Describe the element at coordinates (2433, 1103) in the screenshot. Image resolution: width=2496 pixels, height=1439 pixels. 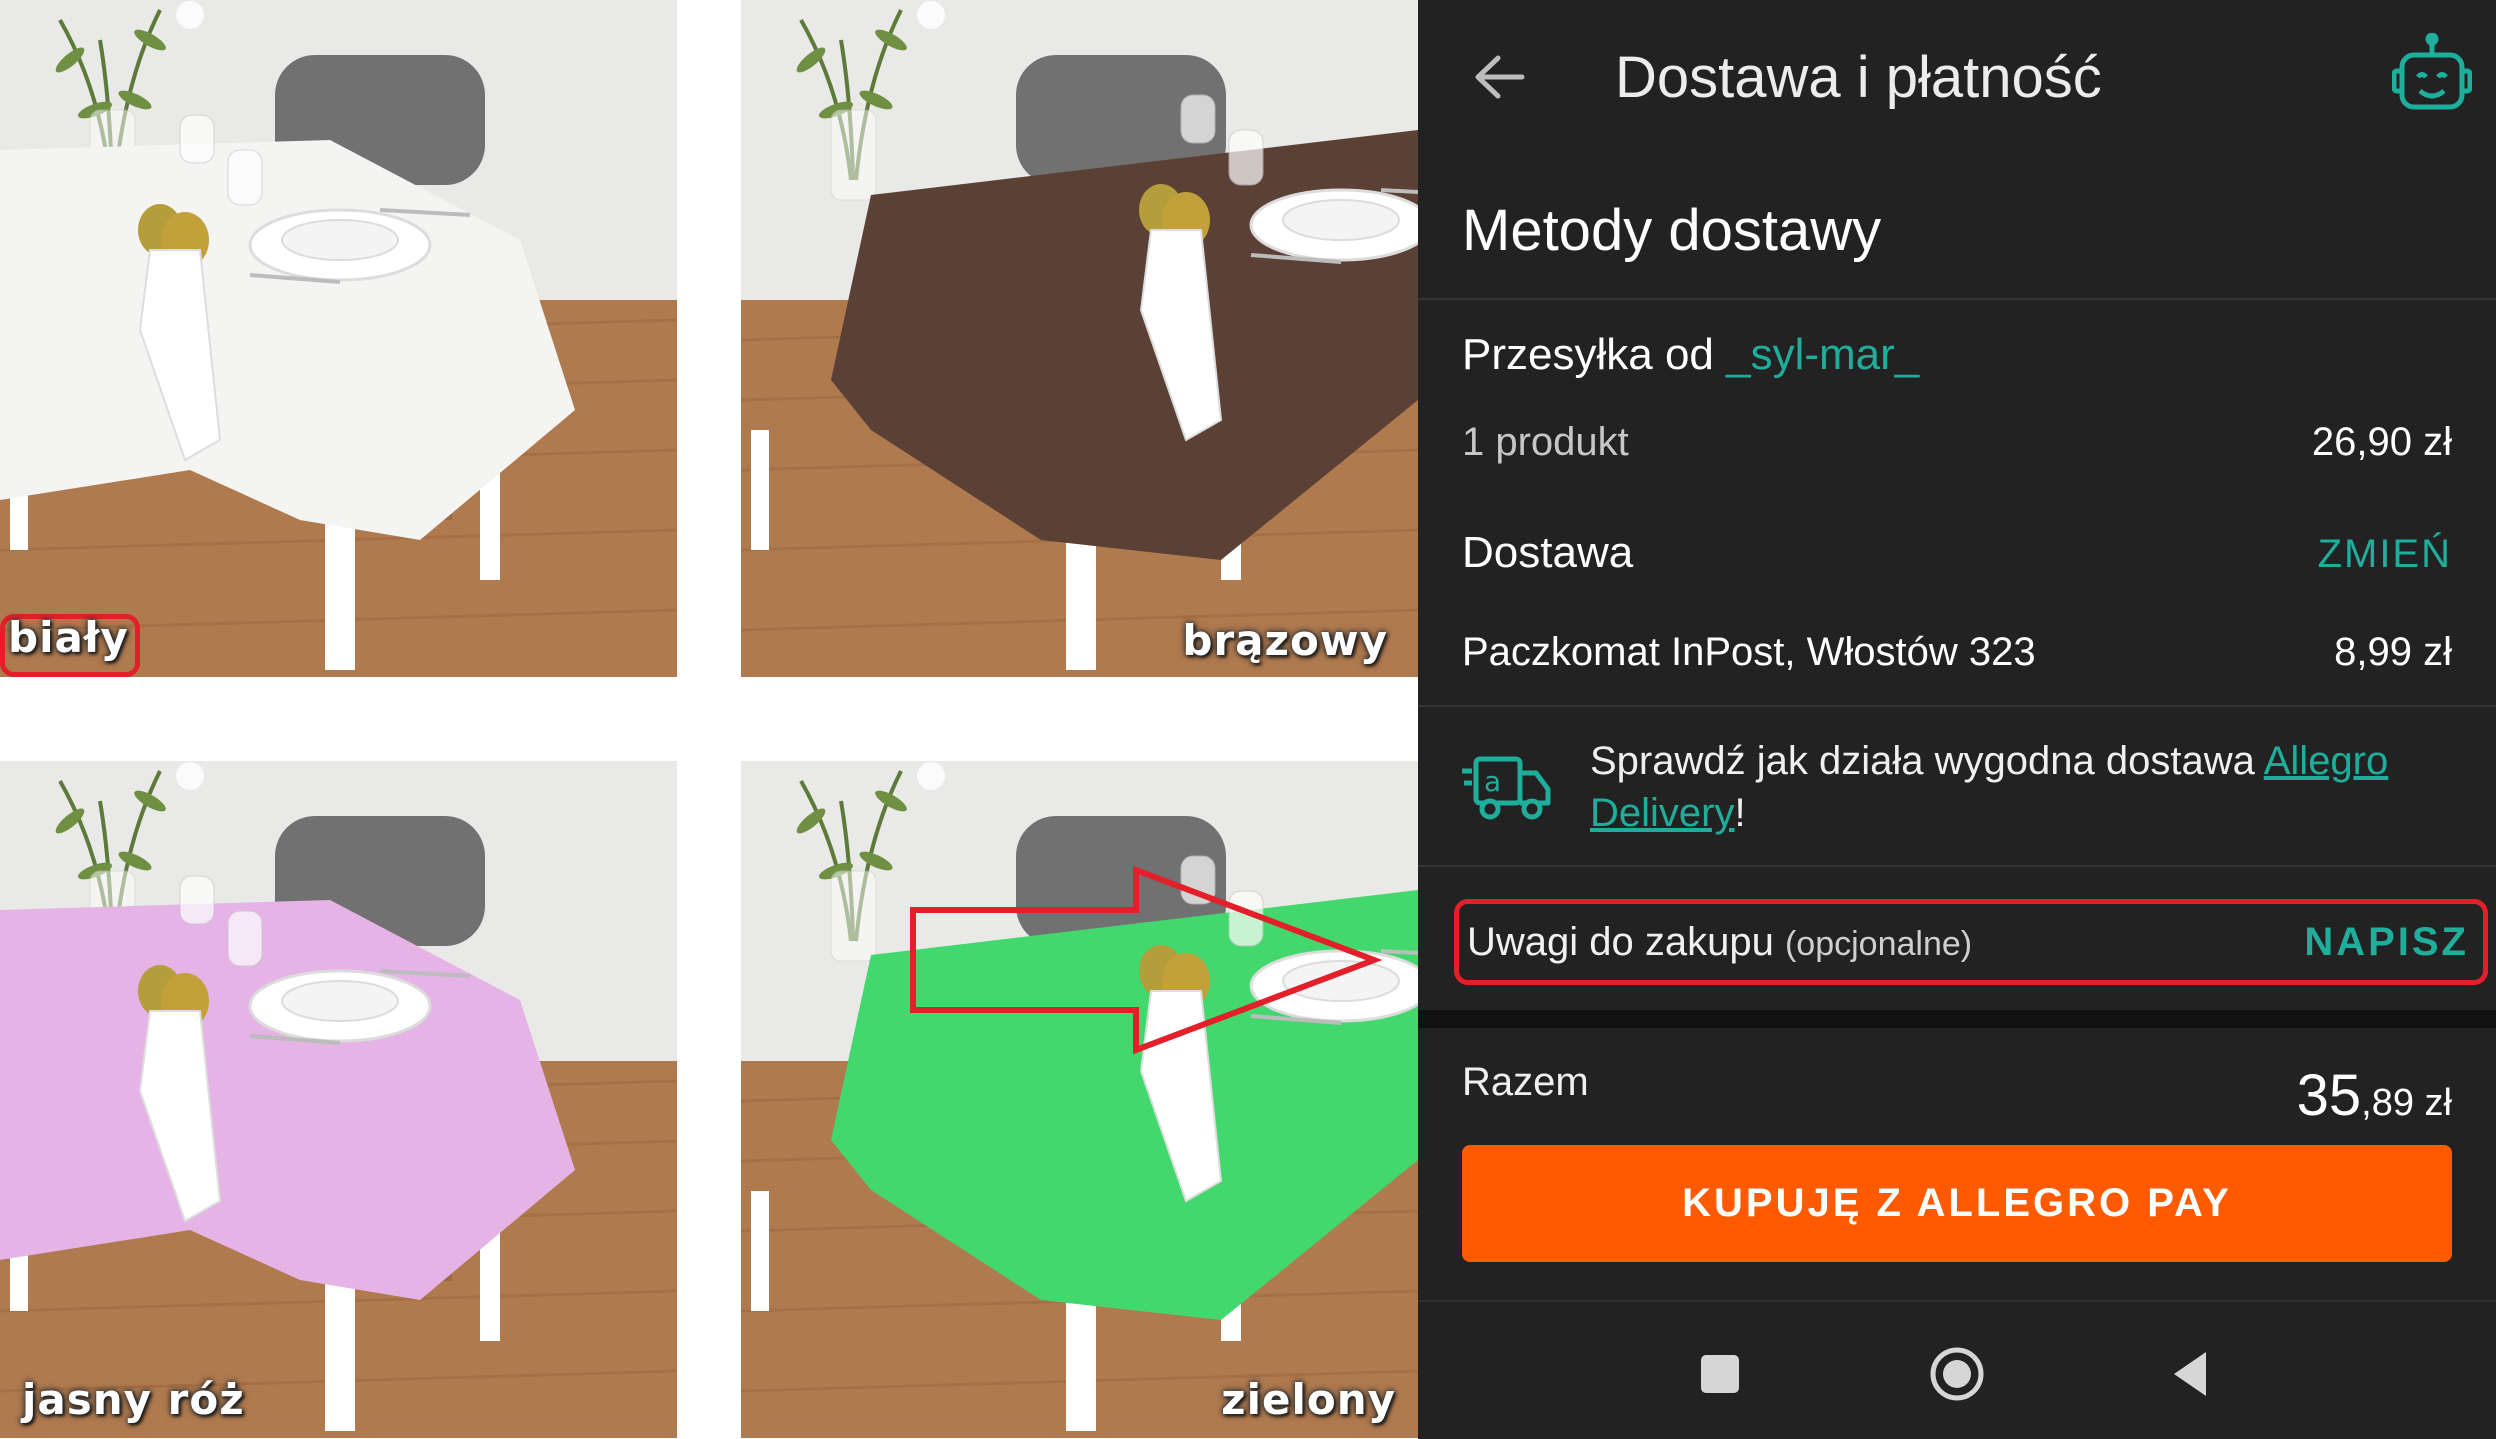
I see `total-currency: zł` at that location.